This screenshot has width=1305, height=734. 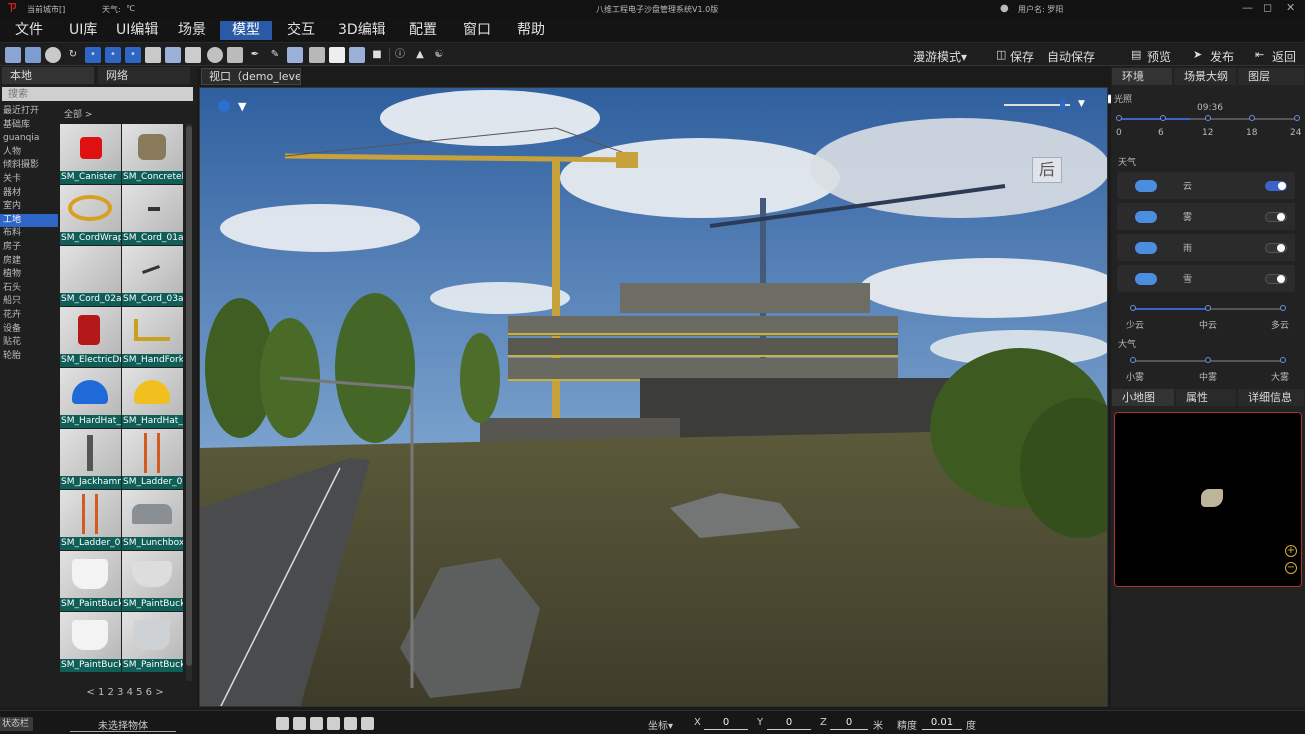 I want to click on tab-details: 详细信息, so click(x=1271, y=397).